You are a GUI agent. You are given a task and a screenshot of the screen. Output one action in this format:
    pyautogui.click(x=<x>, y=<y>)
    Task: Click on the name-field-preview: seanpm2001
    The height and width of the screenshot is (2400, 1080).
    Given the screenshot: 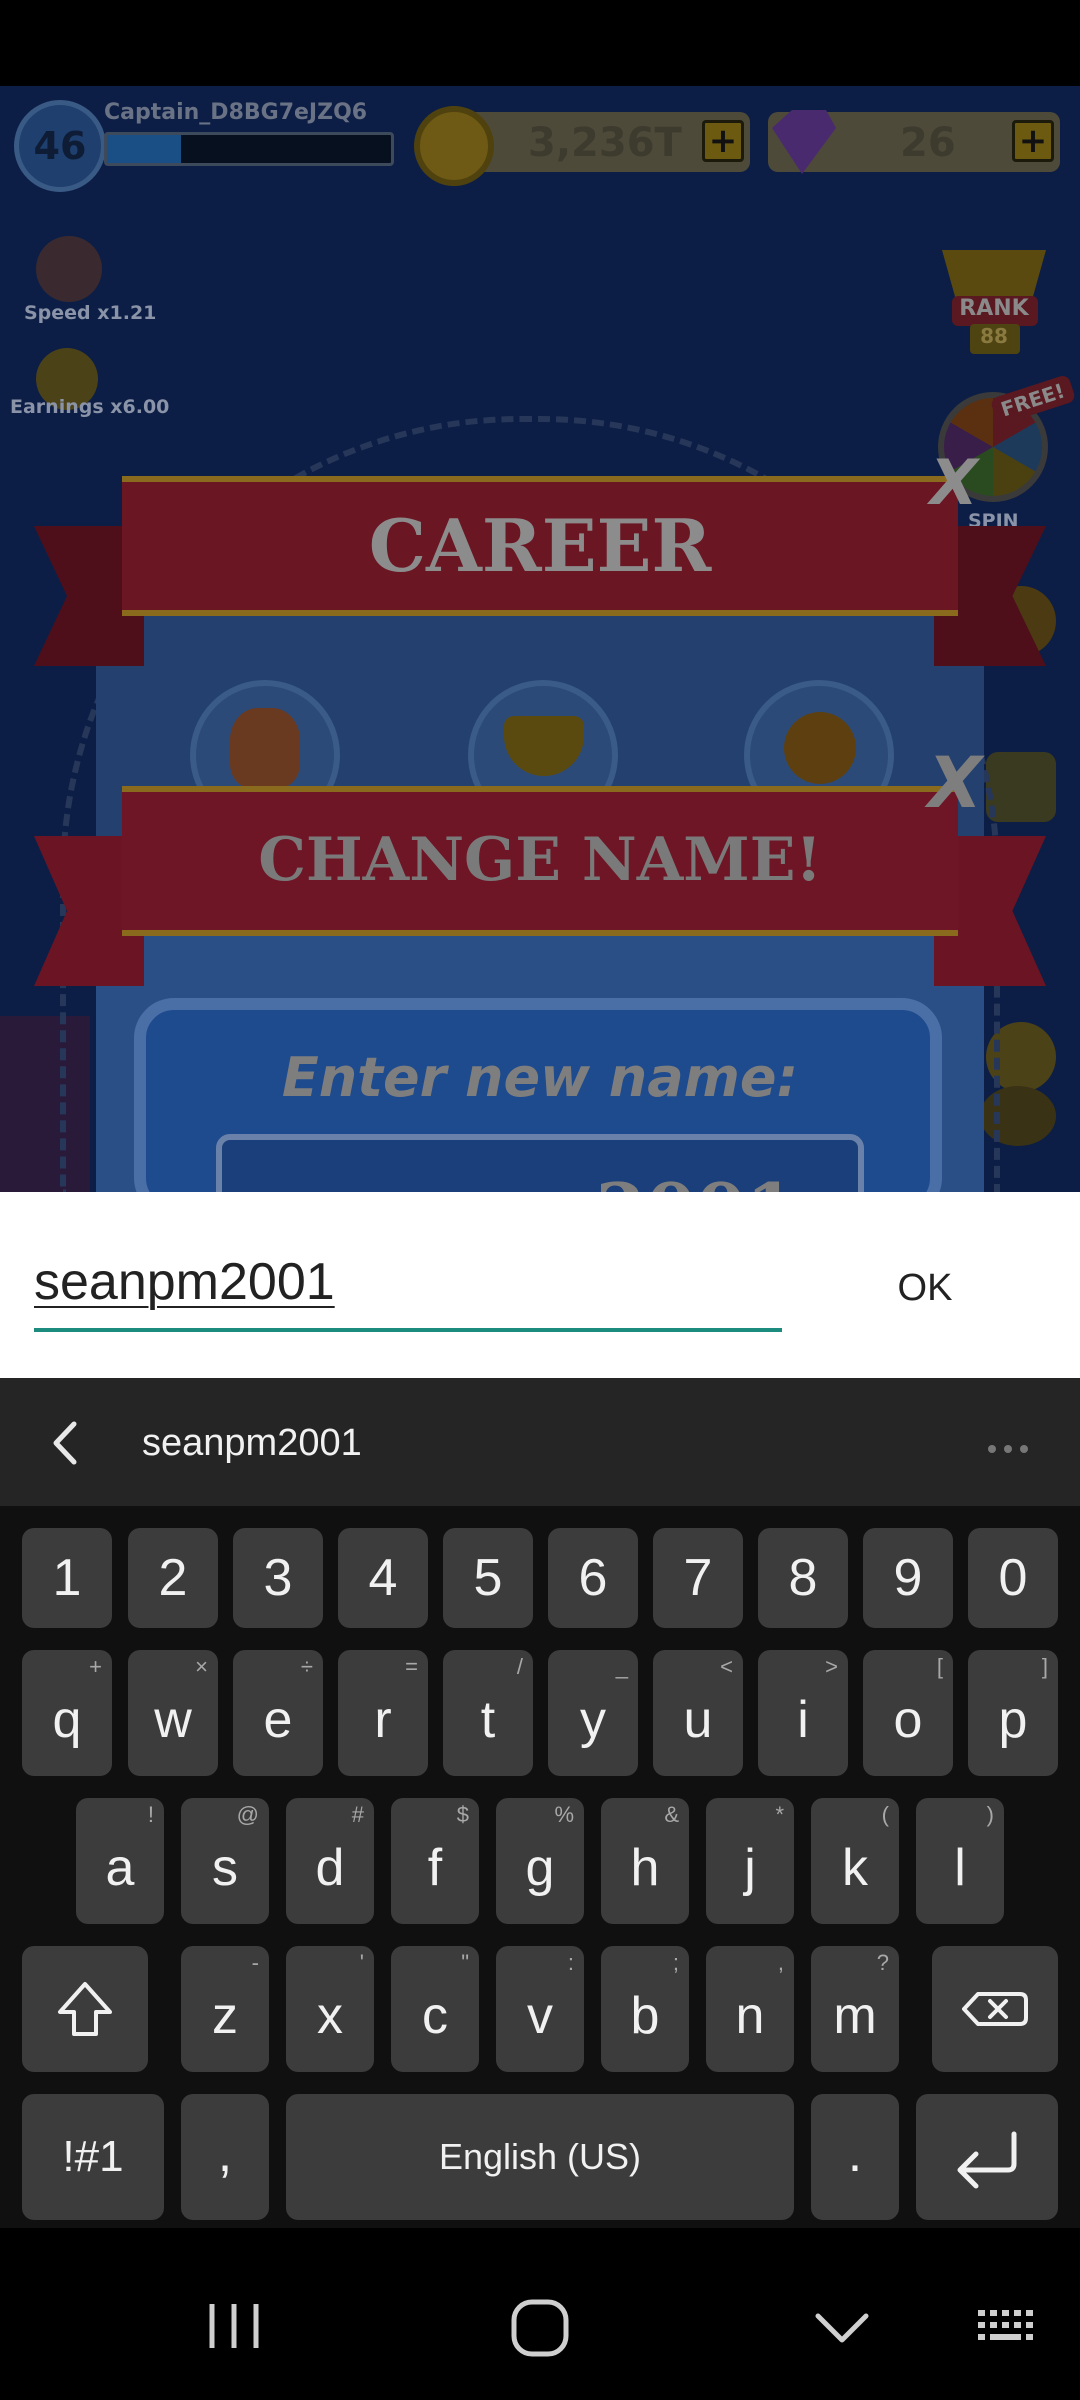 What is the action you would take?
    pyautogui.click(x=540, y=1163)
    